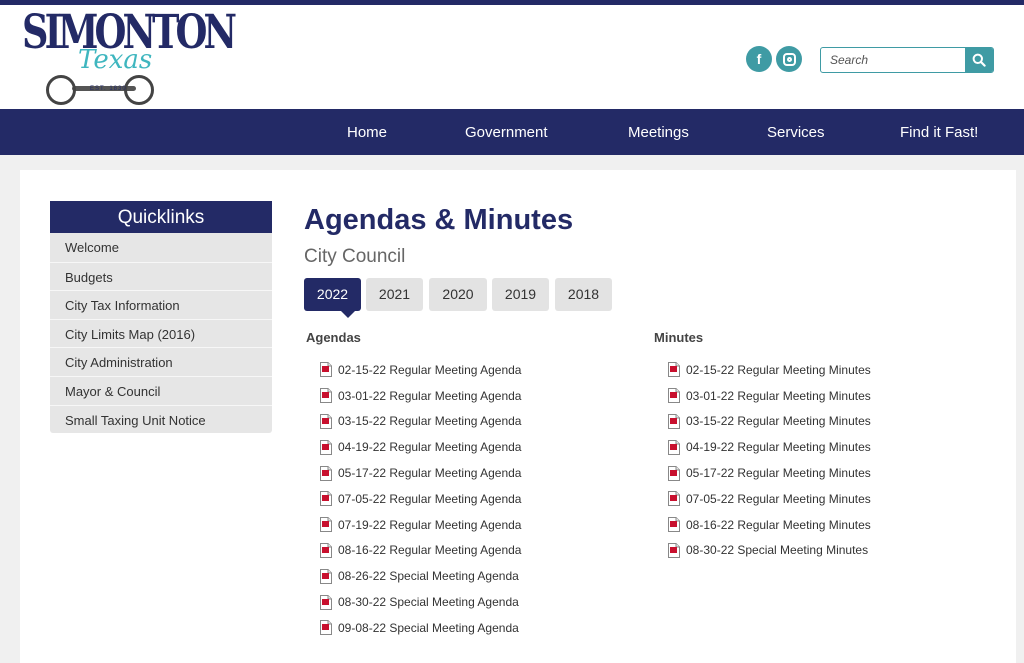 Image resolution: width=1024 pixels, height=663 pixels. I want to click on minutes-label: 02-15-22 Regular Meeting Minutes, so click(778, 369).